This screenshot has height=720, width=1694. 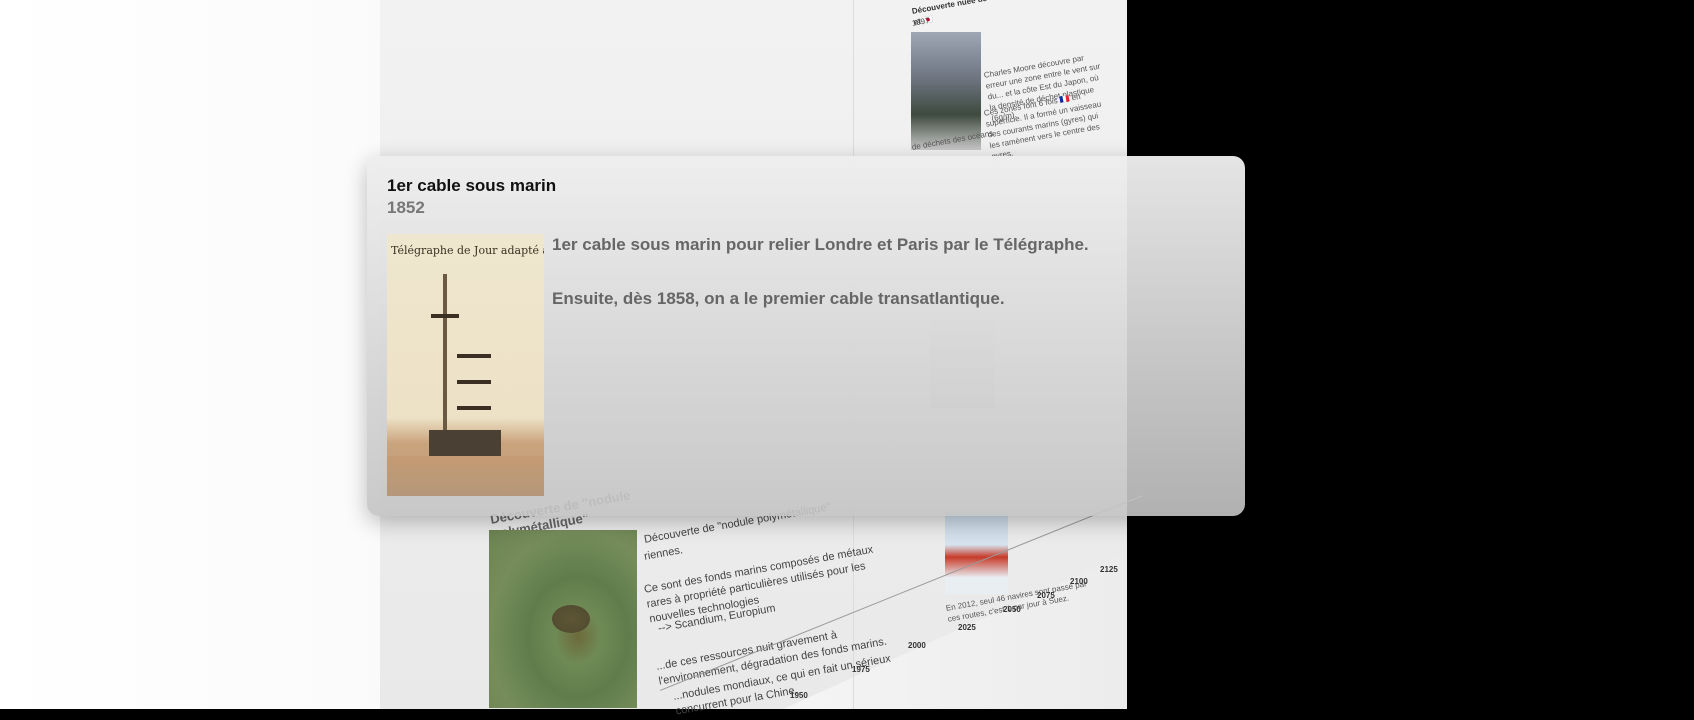 What do you see at coordinates (571, 619) in the screenshot?
I see `nodule-blob` at bounding box center [571, 619].